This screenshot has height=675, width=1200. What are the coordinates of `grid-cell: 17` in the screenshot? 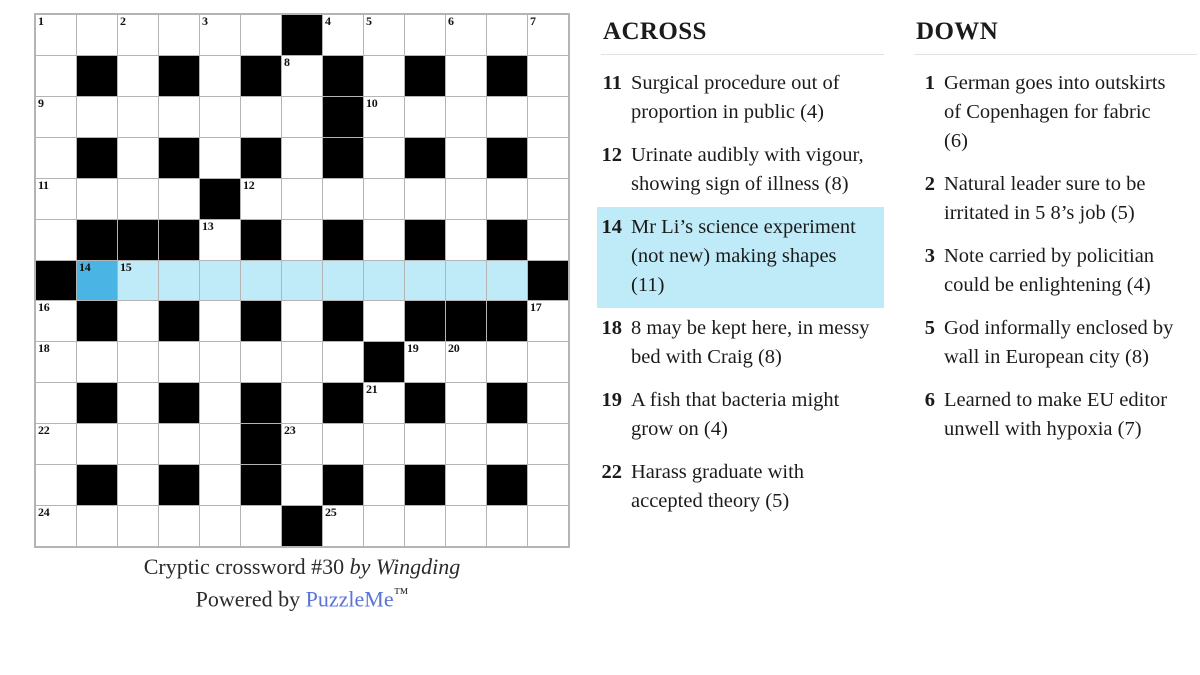 It's located at (548, 321).